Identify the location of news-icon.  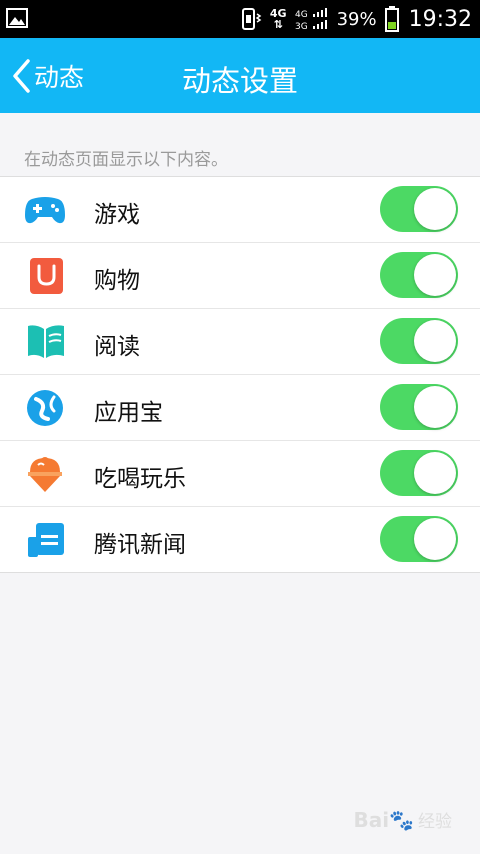
(46, 540).